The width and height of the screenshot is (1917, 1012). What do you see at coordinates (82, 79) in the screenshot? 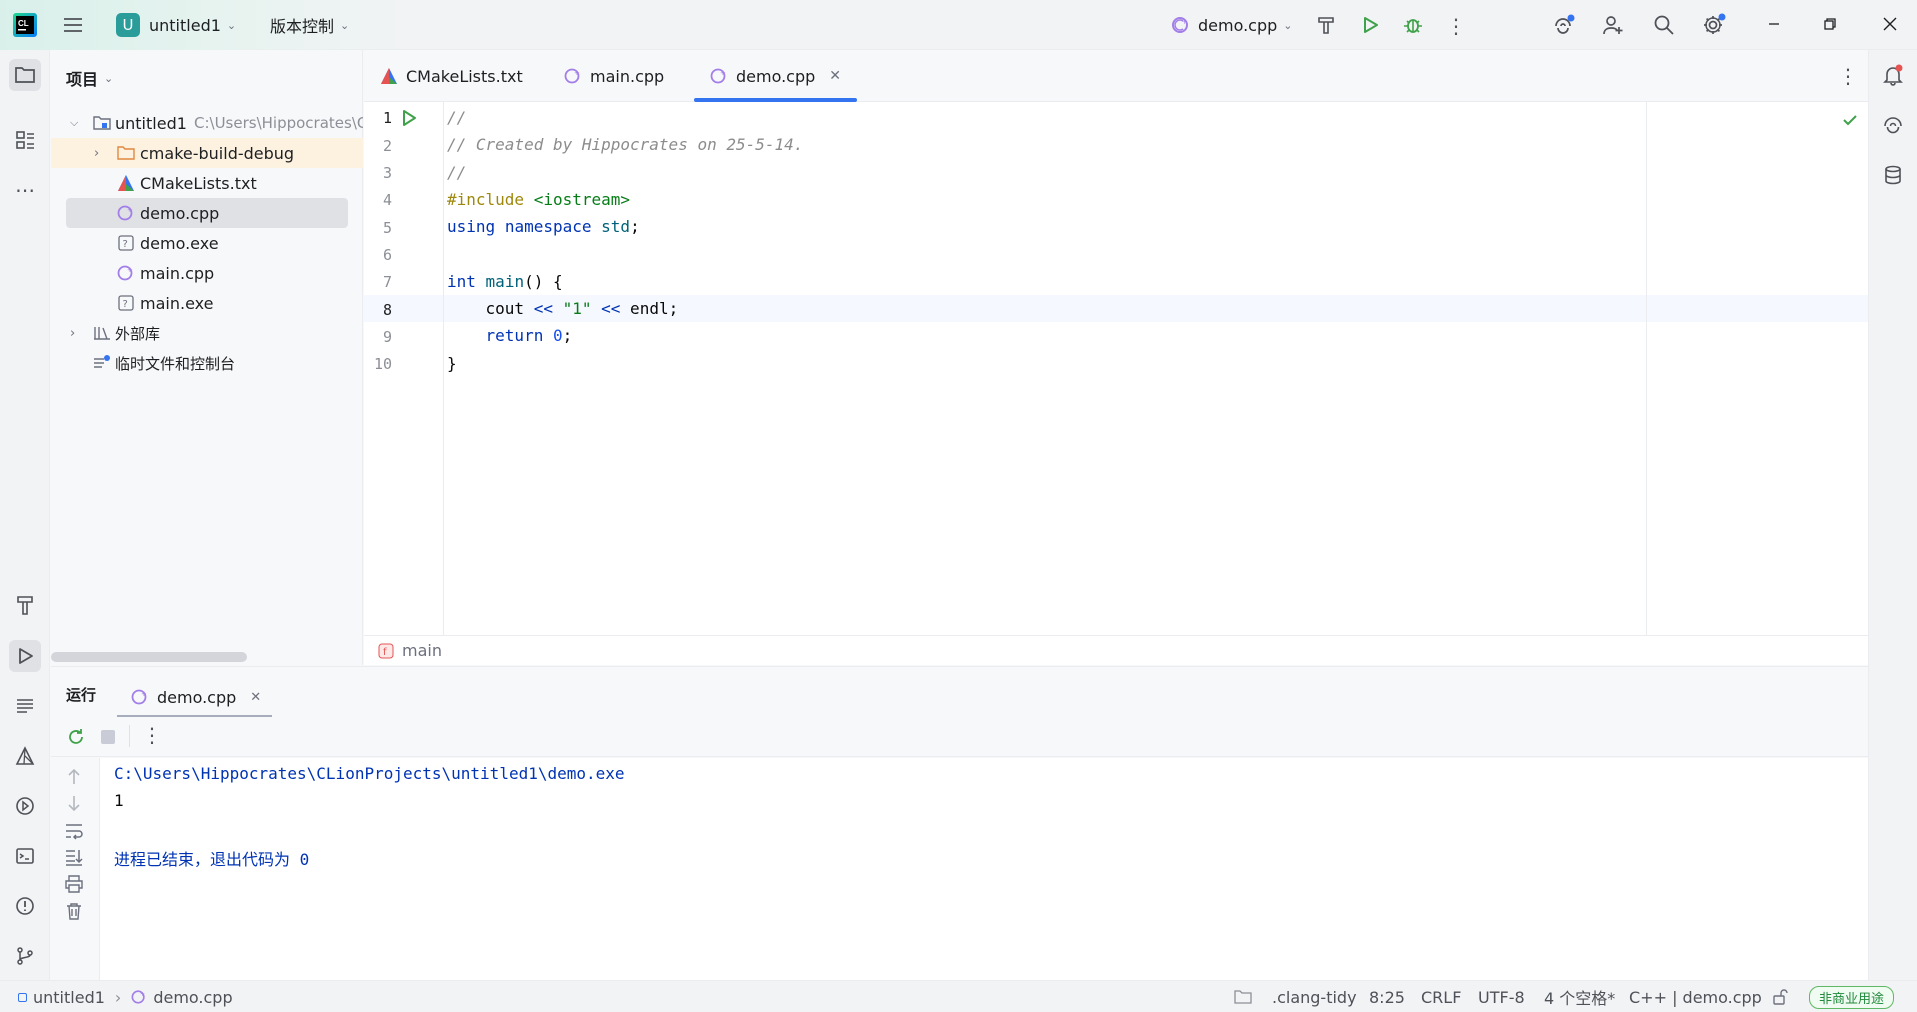
I see `project-panel-title: 项目` at bounding box center [82, 79].